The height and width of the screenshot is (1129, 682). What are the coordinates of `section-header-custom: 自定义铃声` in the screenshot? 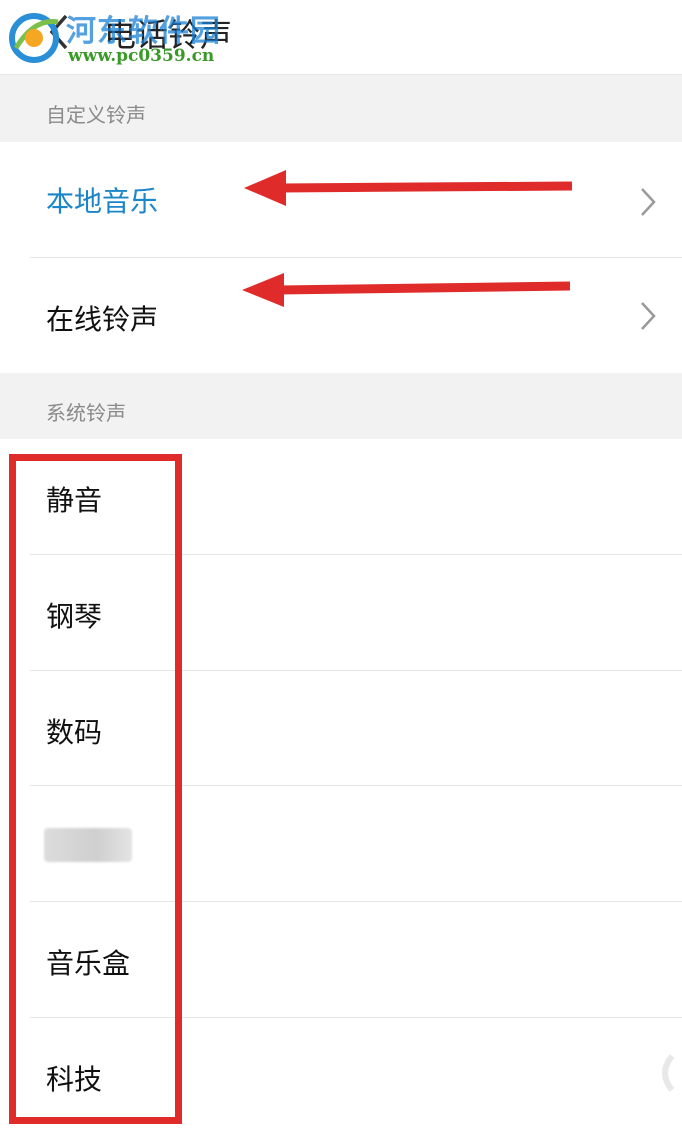 It's located at (341, 108).